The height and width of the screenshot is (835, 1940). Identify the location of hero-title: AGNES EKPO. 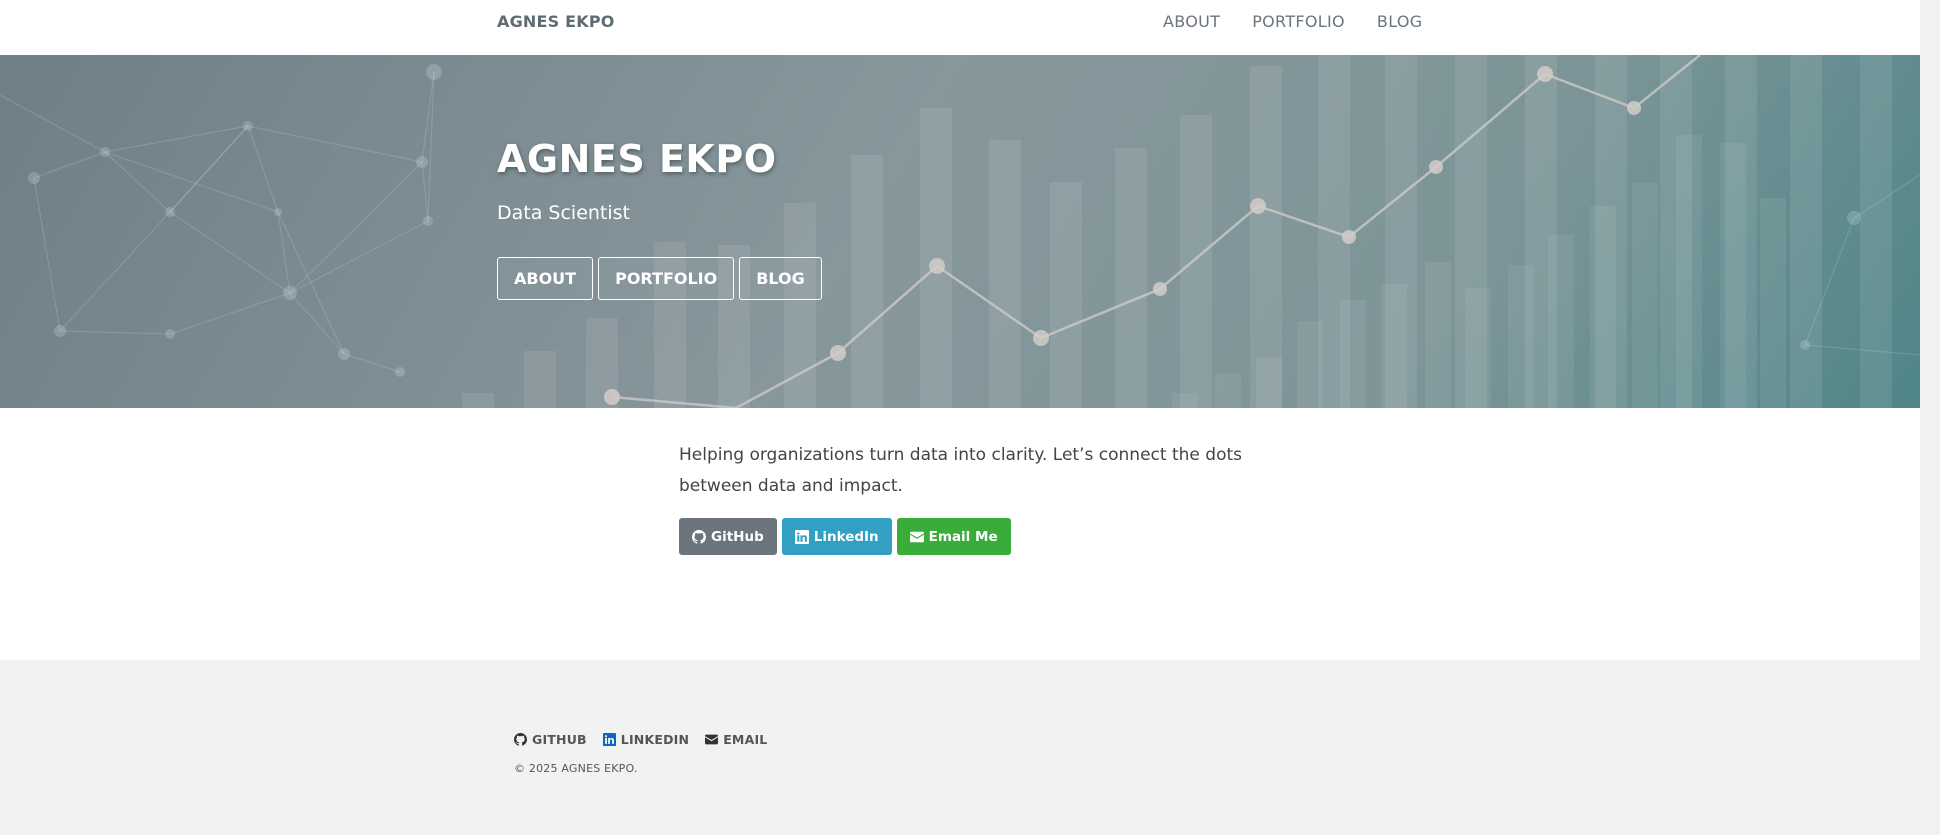
(637, 159).